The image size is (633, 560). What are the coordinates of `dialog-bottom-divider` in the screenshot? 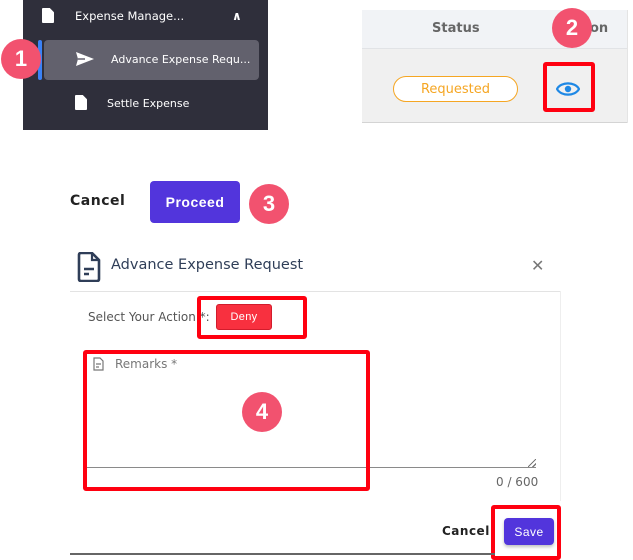 It's located at (282, 554).